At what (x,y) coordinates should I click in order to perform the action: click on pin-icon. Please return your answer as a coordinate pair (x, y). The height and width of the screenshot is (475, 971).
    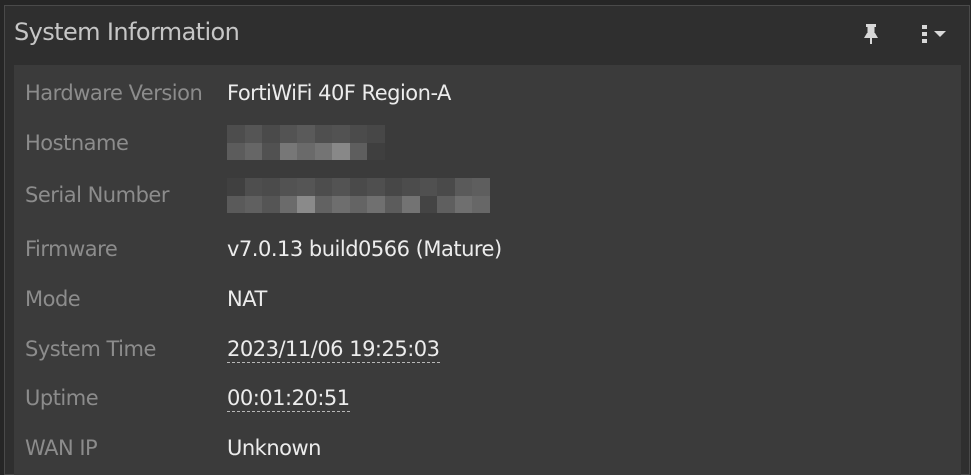
    Looking at the image, I should click on (871, 34).